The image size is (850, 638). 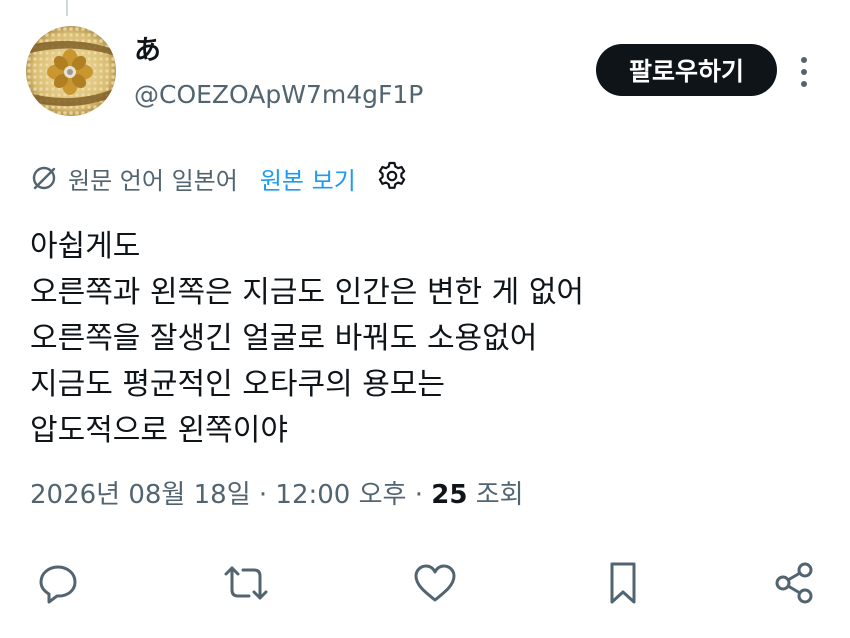 I want to click on show-original-link: 원본 보기, so click(x=308, y=178).